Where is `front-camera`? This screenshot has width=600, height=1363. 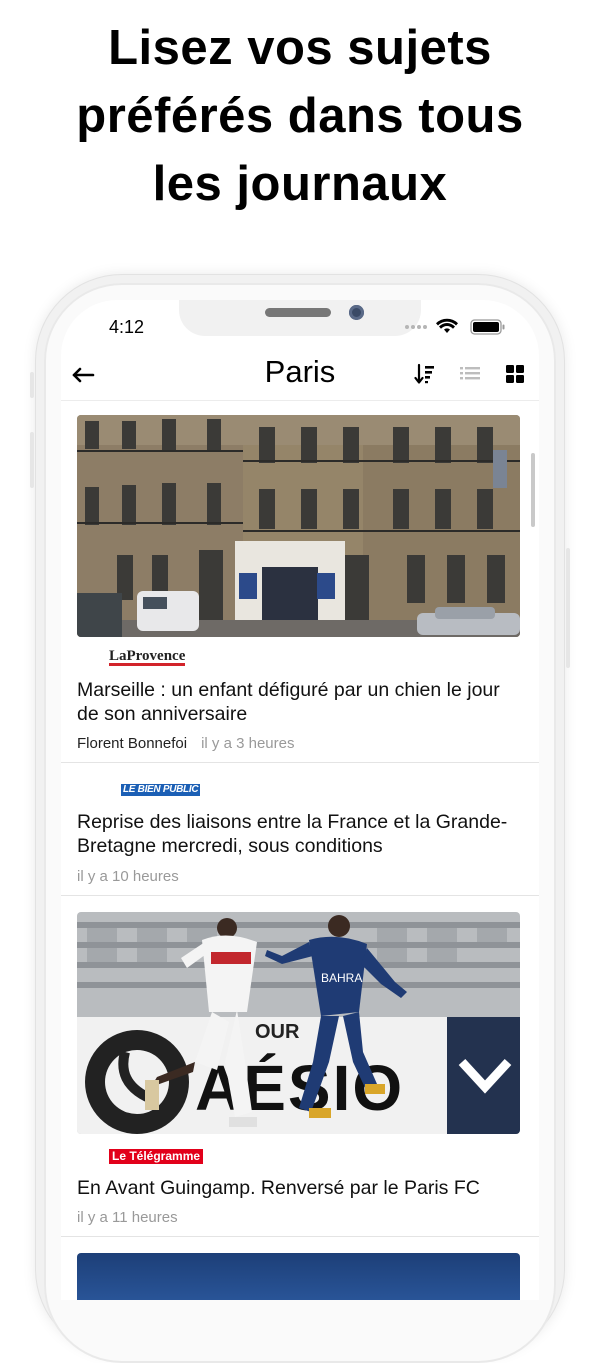
front-camera is located at coordinates (356, 312).